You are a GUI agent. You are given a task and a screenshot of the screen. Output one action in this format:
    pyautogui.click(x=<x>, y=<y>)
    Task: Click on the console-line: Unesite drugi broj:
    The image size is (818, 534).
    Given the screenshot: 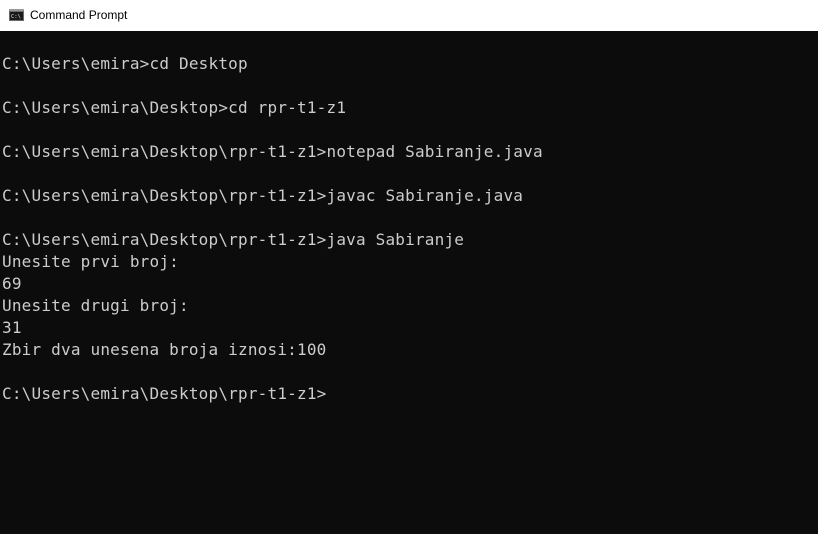 What is the action you would take?
    pyautogui.click(x=95, y=305)
    